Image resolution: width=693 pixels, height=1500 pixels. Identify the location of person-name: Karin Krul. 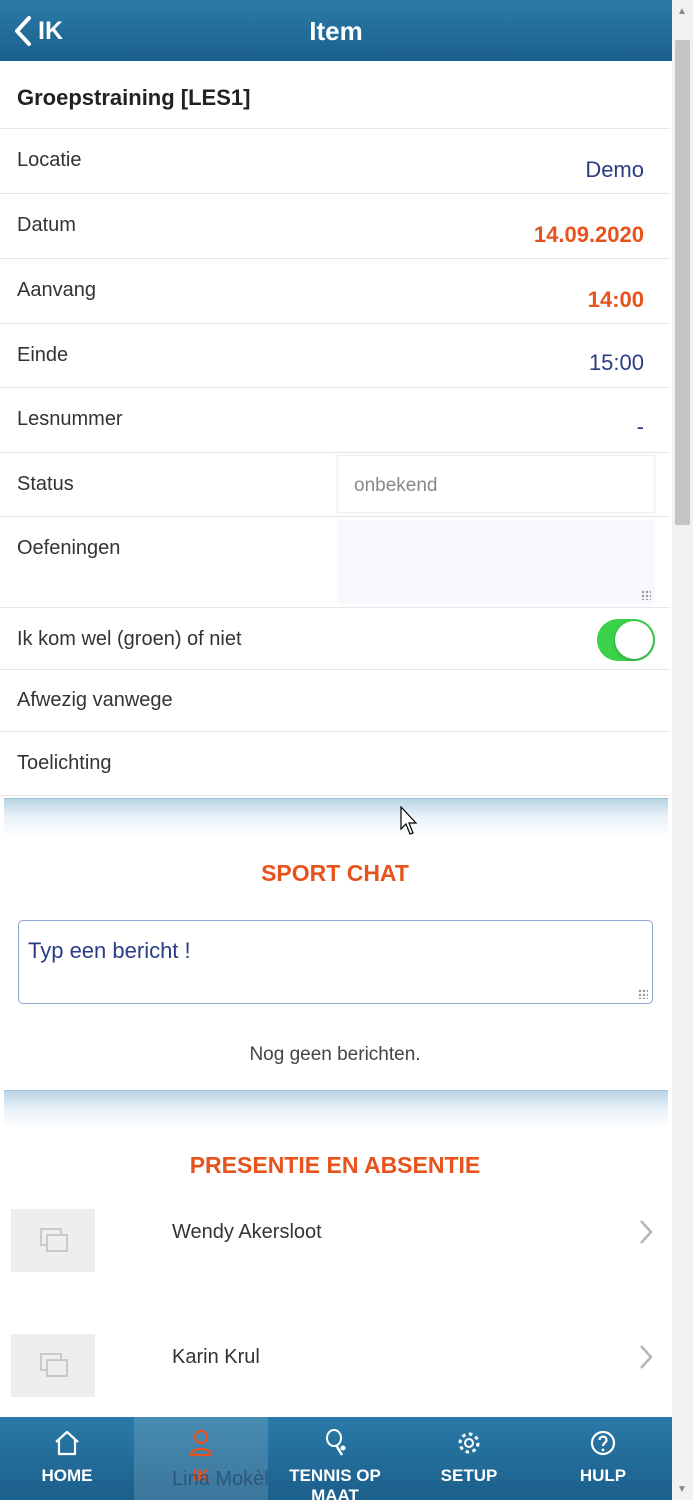
(216, 1357).